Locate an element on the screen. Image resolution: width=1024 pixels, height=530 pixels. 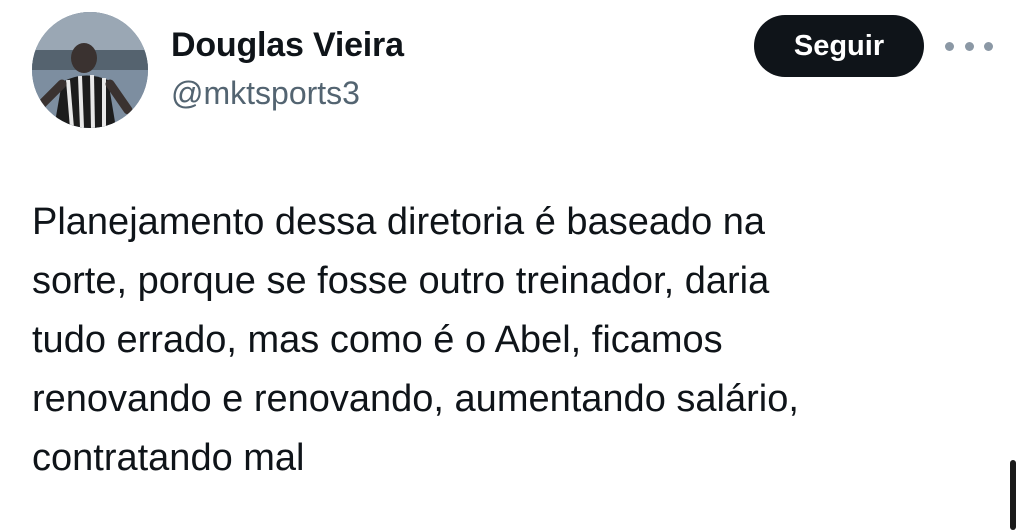
scrollbar-thumb is located at coordinates (1013, 495).